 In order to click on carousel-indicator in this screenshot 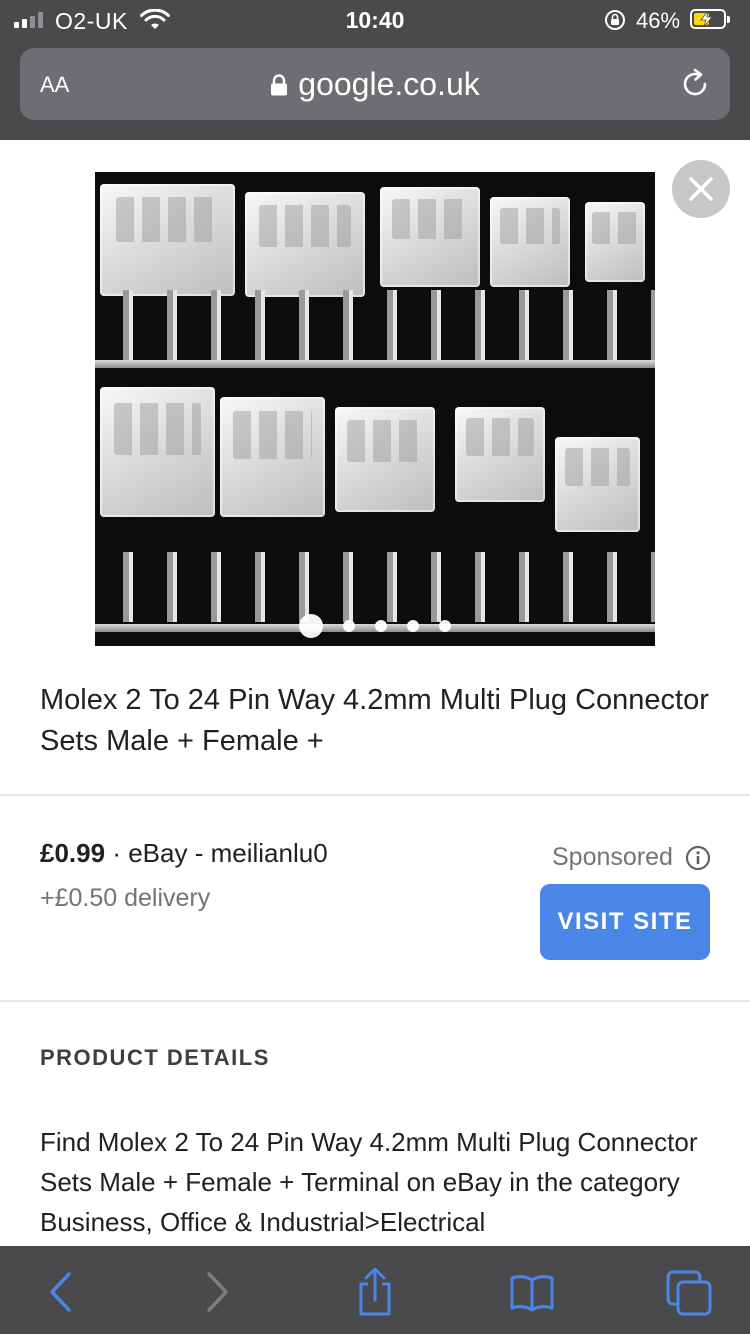, I will do `click(375, 626)`.